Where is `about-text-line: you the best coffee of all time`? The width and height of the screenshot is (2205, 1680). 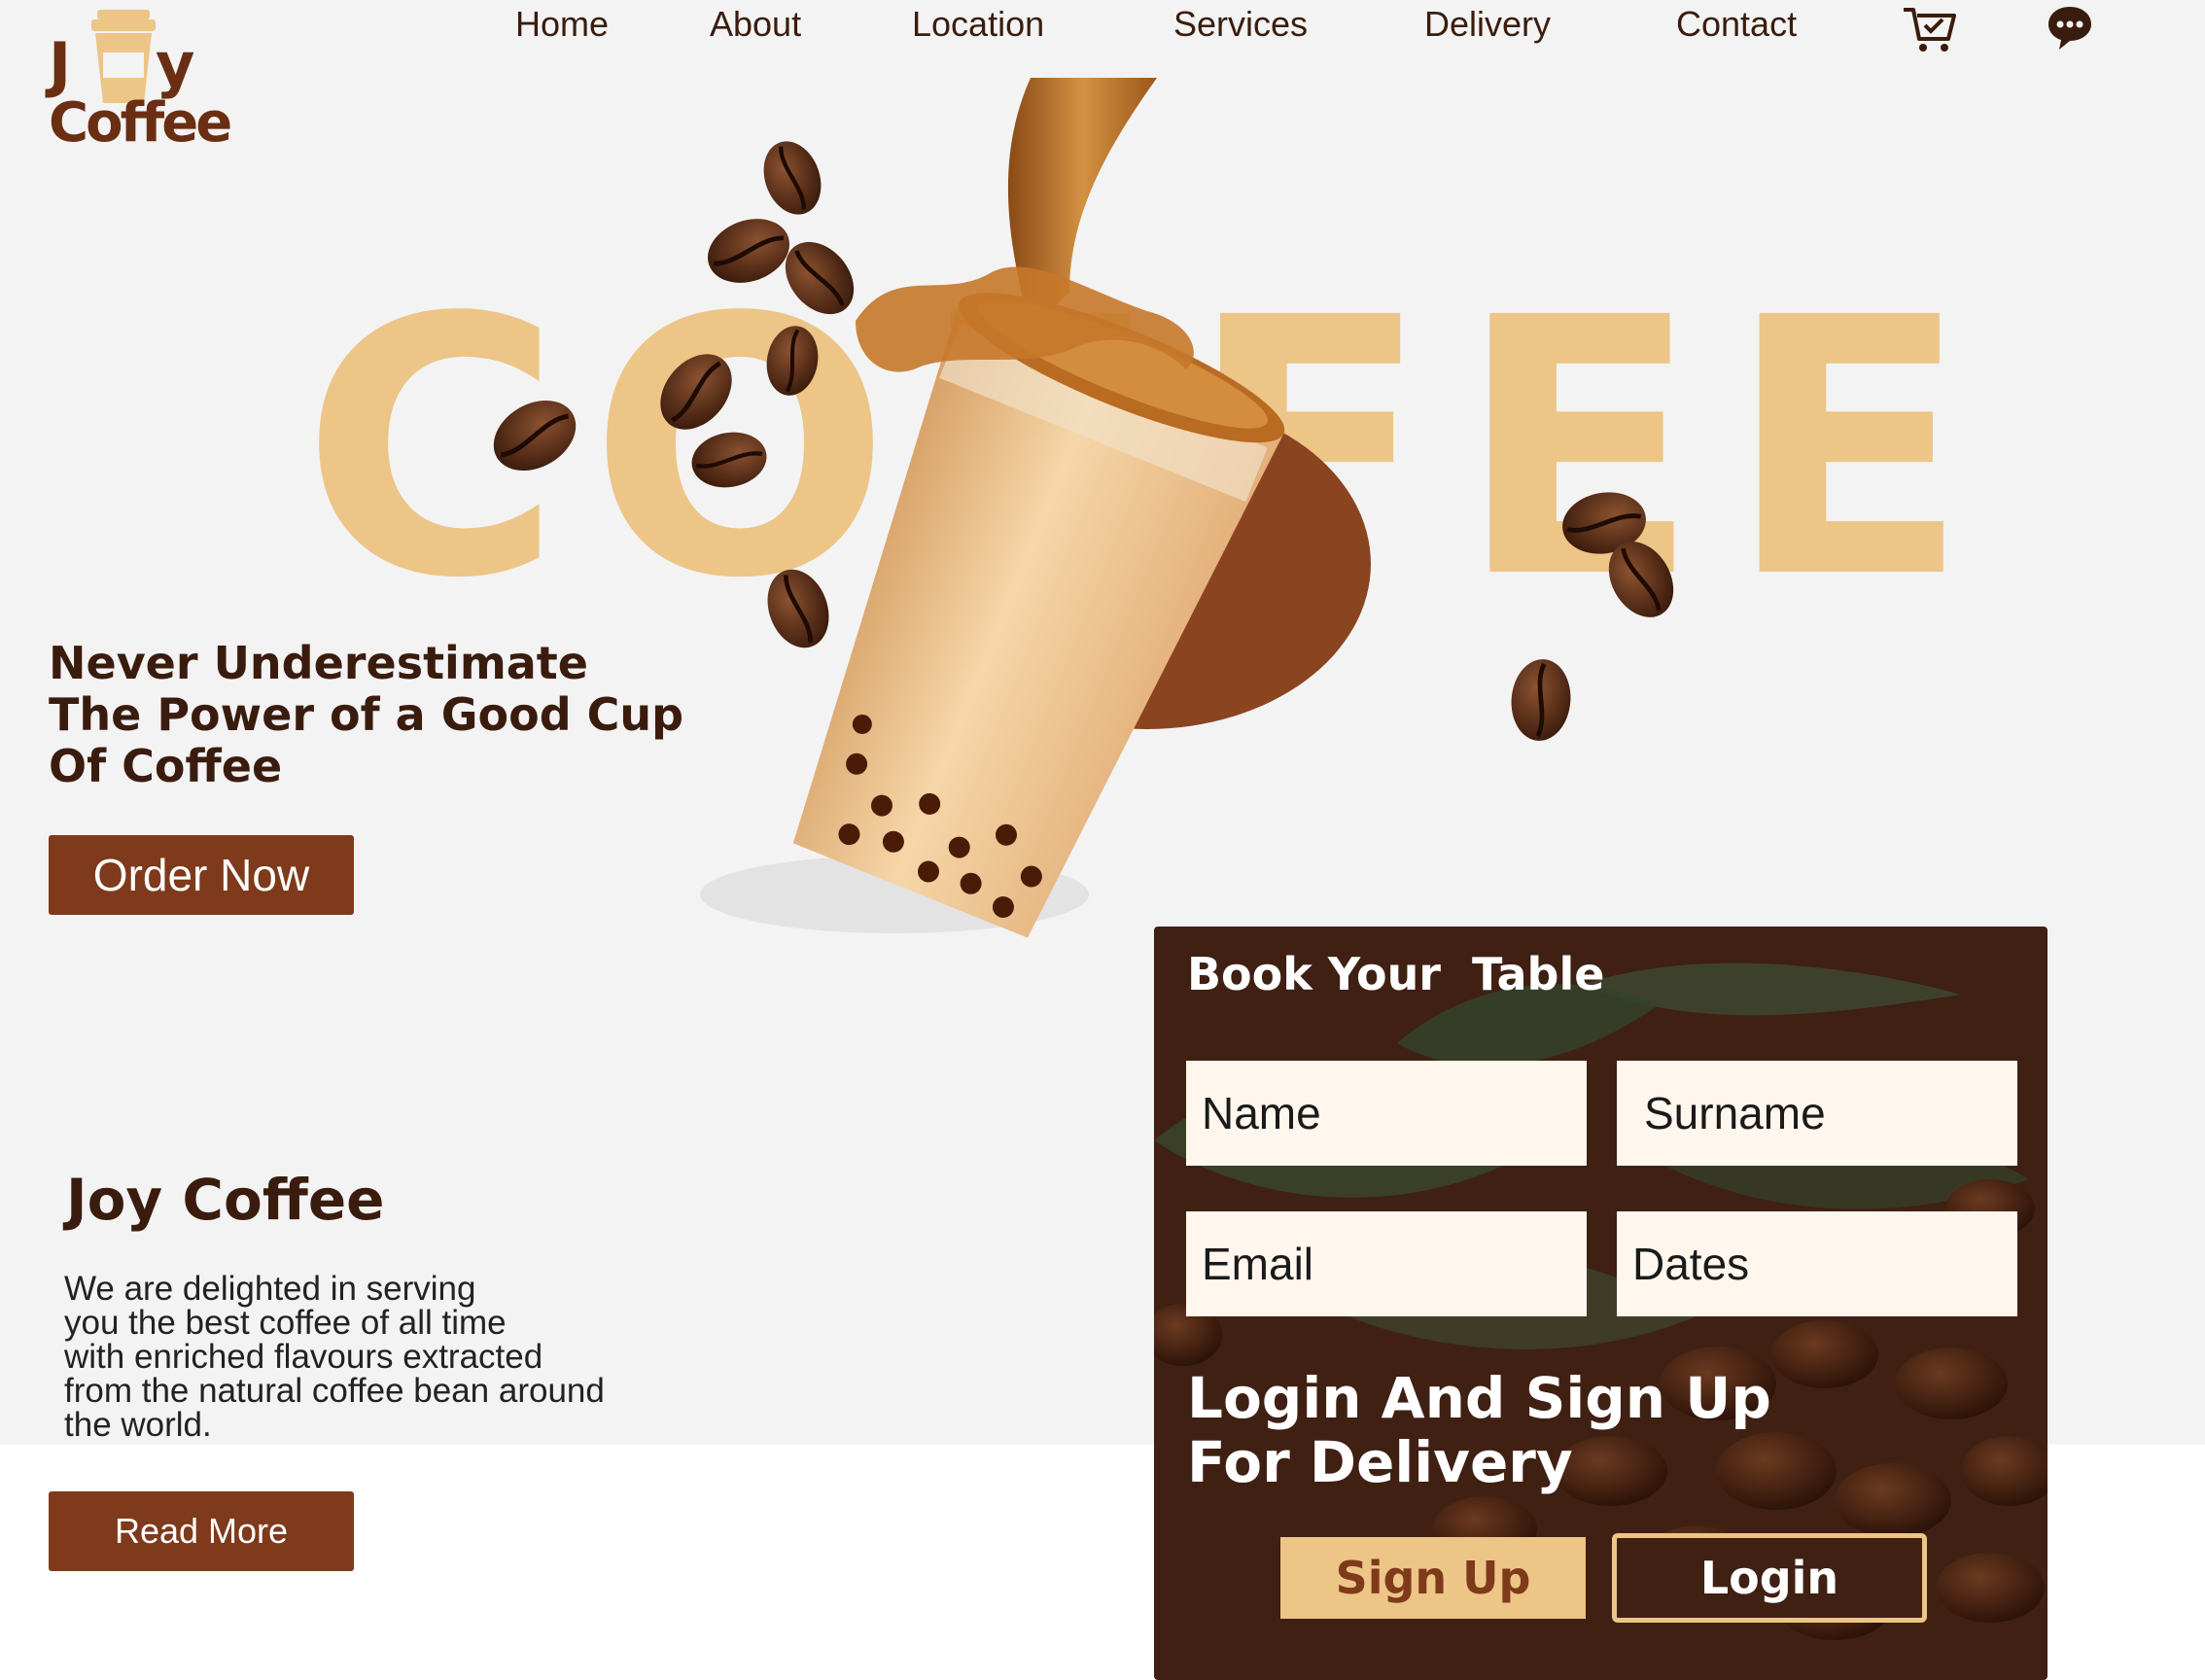 about-text-line: you the best coffee of all time is located at coordinates (285, 1323).